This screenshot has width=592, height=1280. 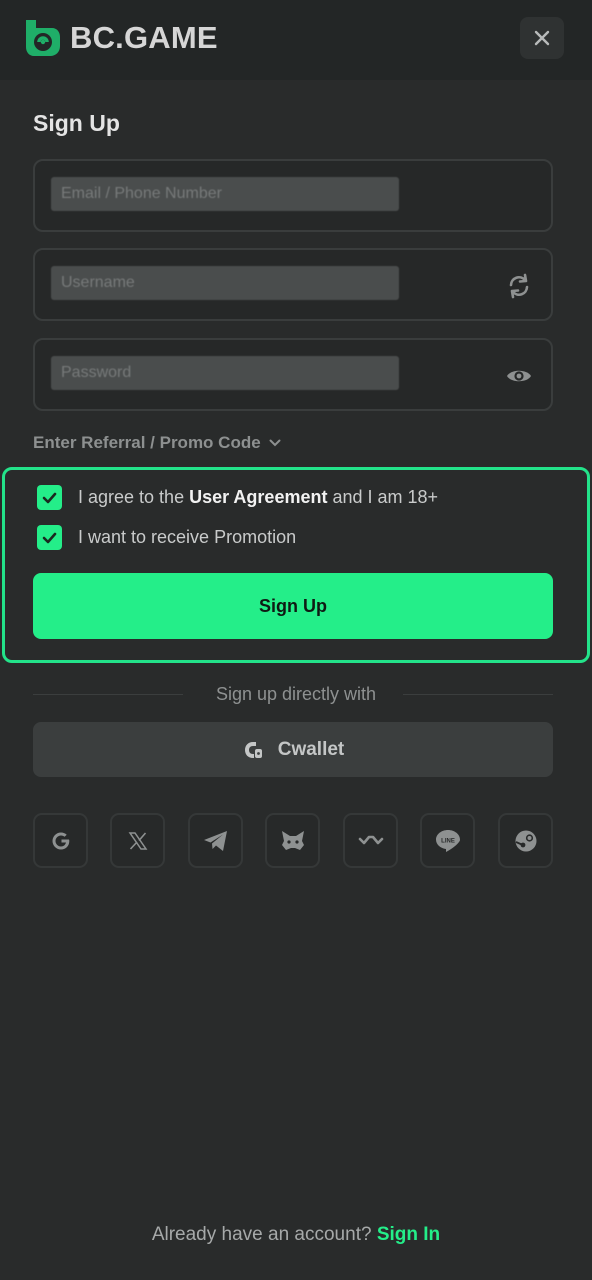 I want to click on steam-icon, so click(x=525, y=840).